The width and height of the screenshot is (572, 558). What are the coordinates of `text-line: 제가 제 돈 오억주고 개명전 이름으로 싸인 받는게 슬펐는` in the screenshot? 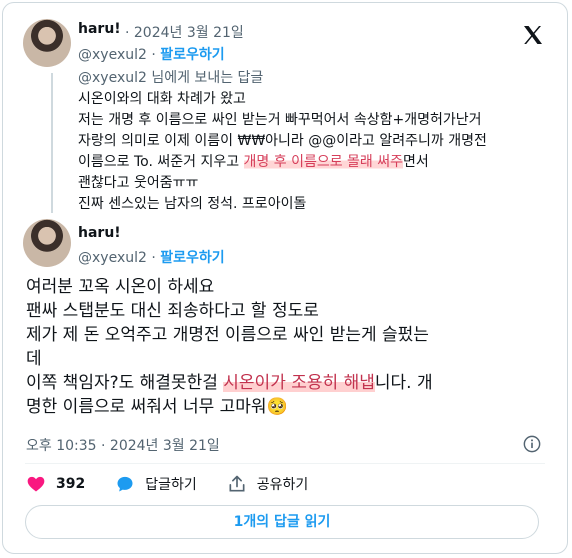 It's located at (227, 335).